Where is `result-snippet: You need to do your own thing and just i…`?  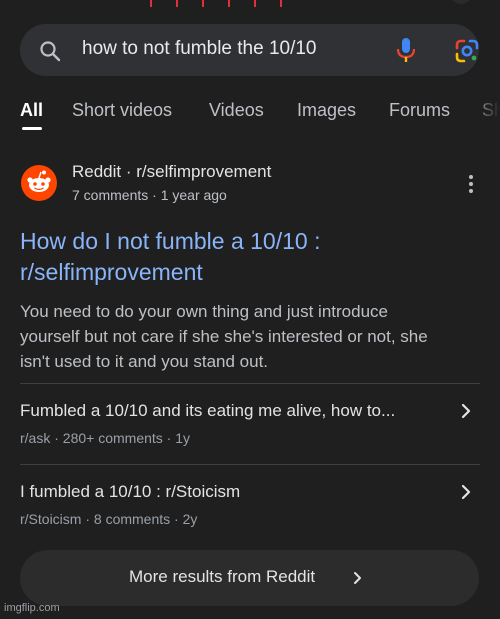
result-snippet: You need to do your own thing and just i… is located at coordinates (251, 336).